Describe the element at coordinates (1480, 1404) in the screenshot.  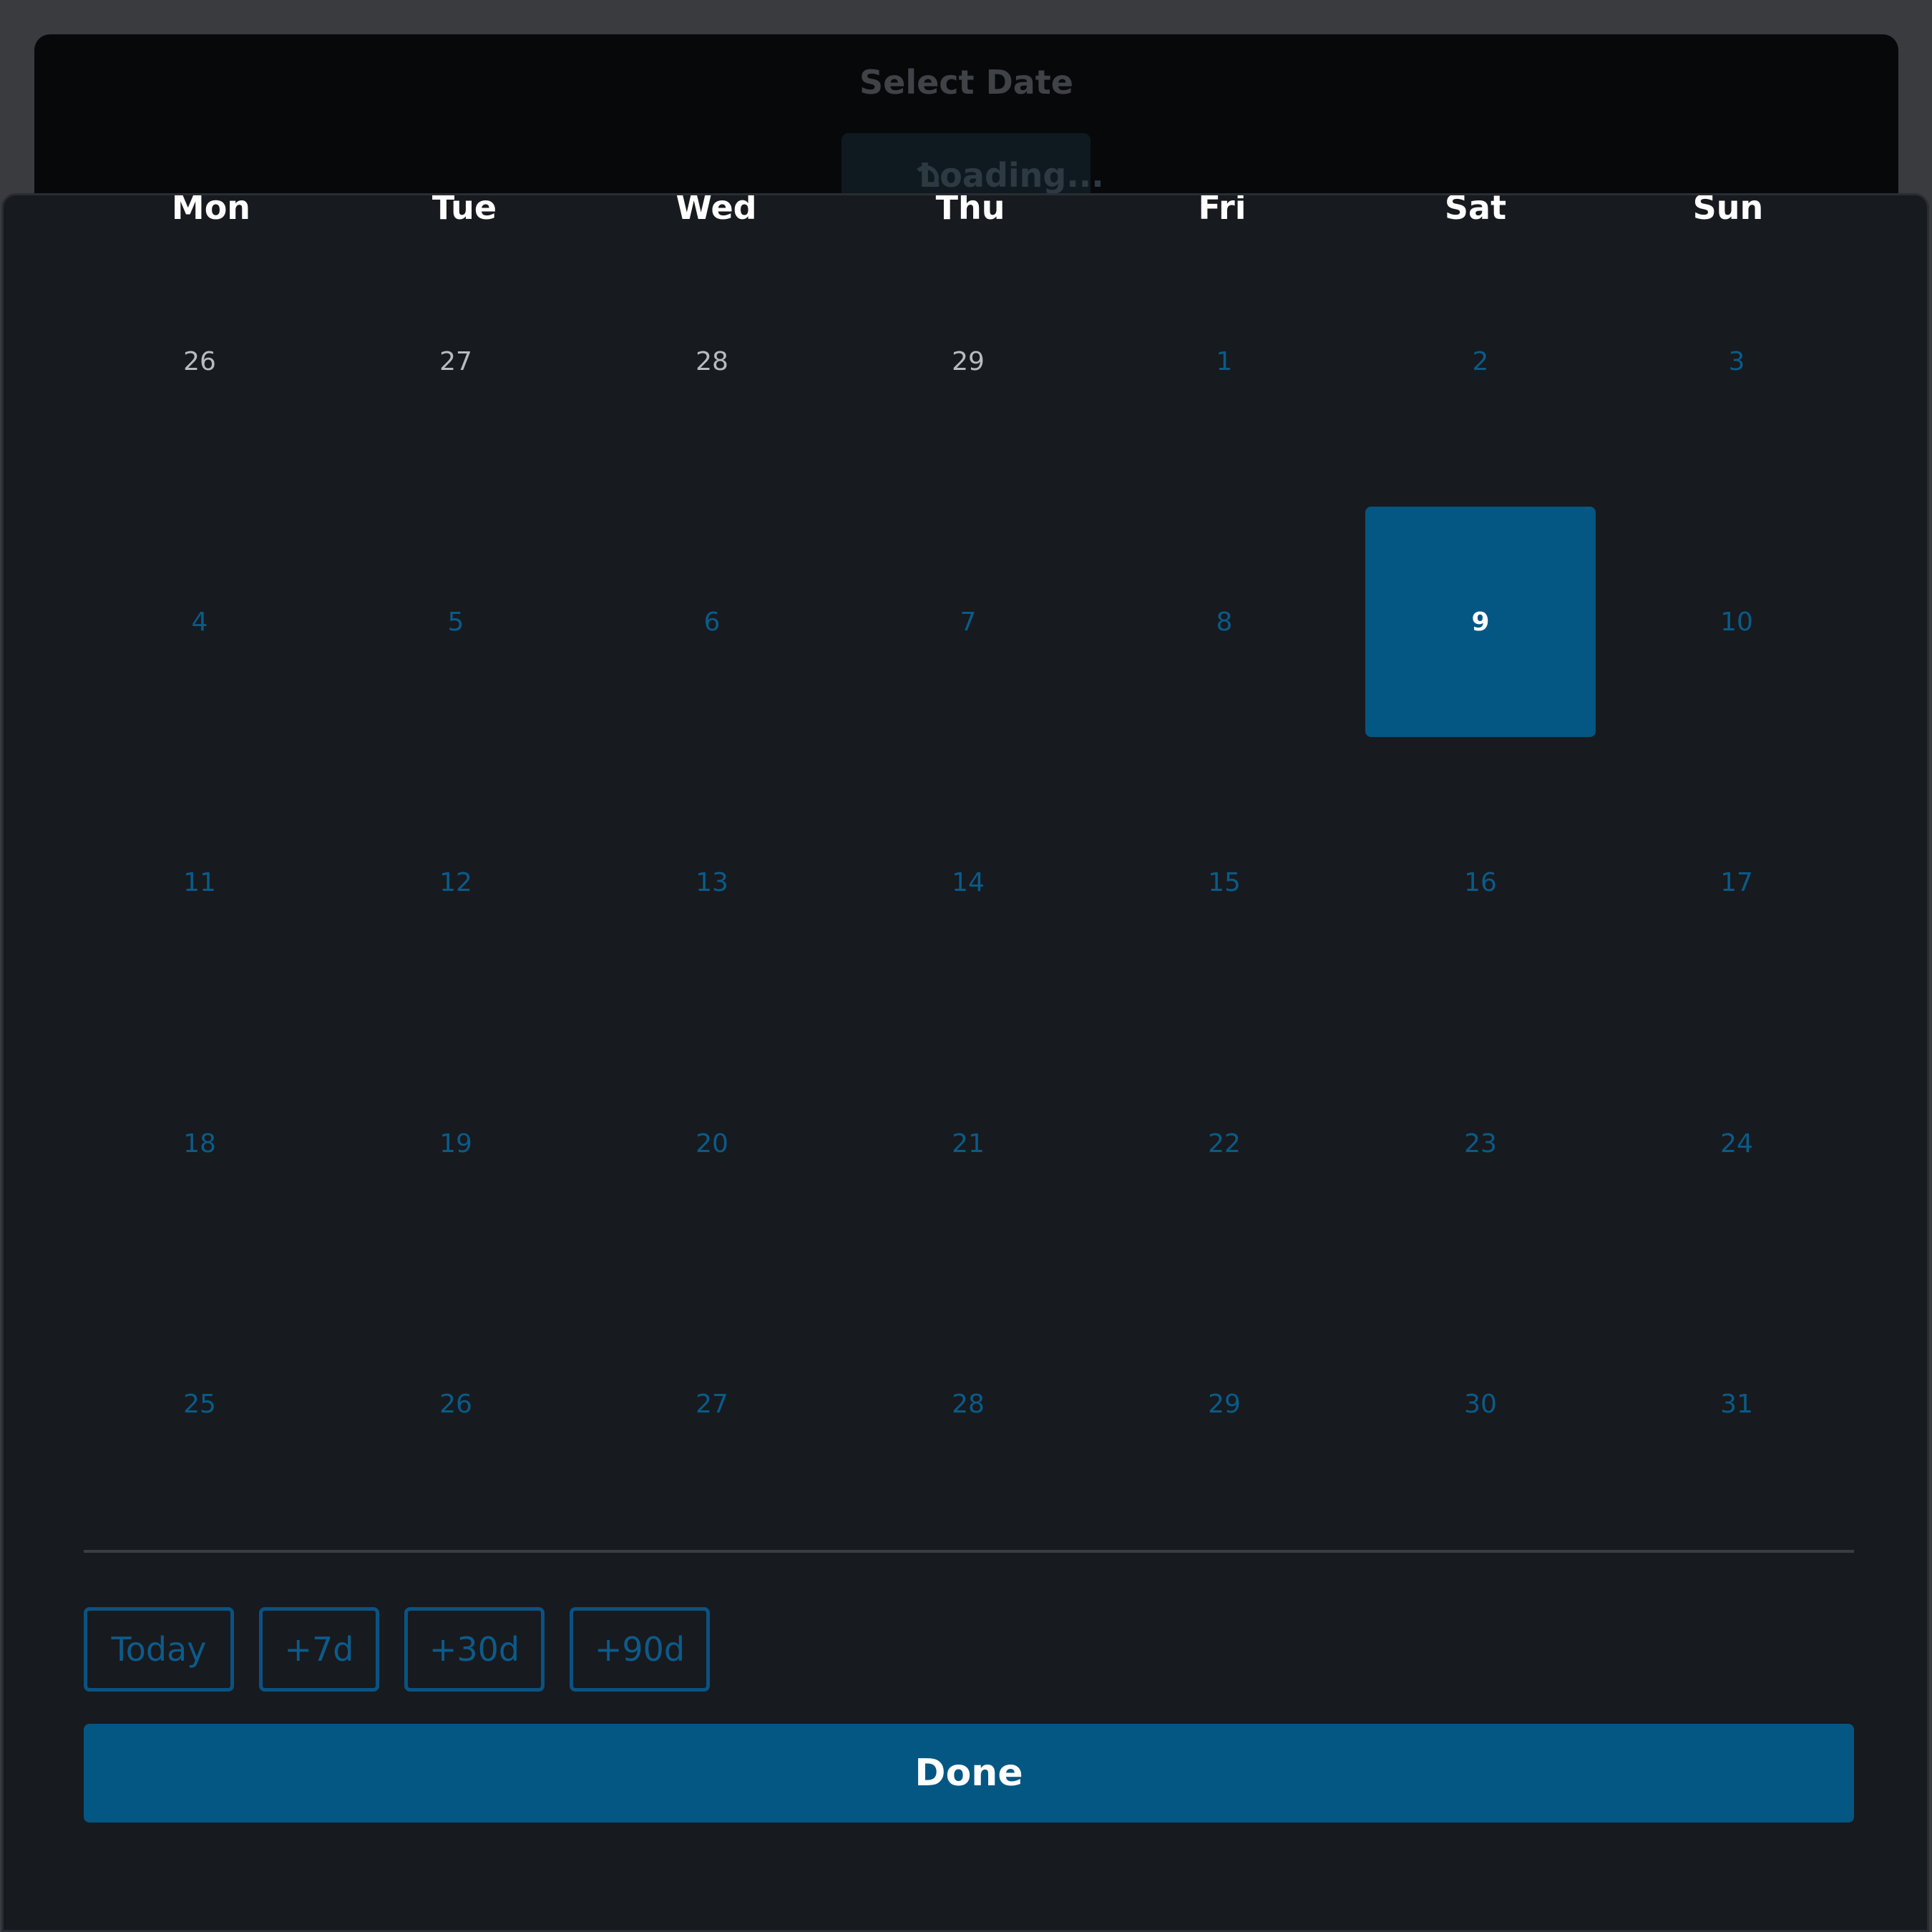
I see `day-cell: 30` at that location.